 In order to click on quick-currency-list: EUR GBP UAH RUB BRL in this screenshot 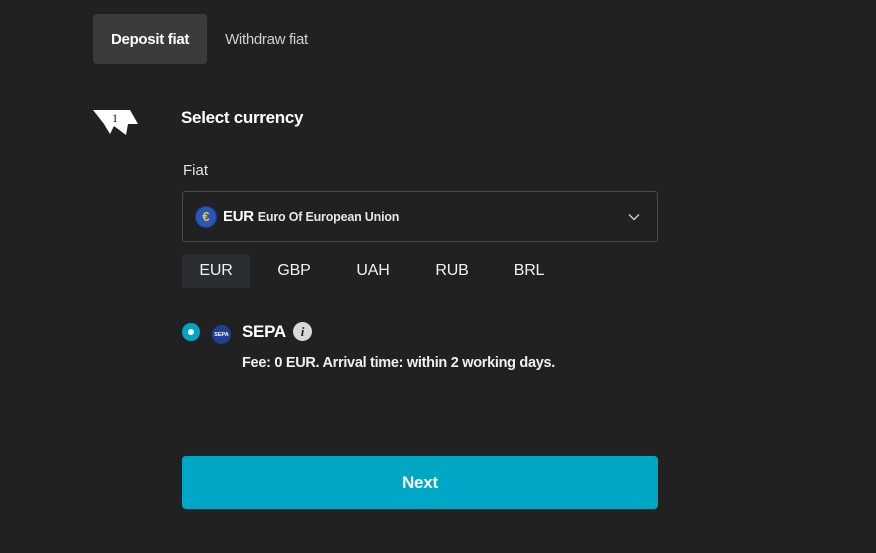, I will do `click(372, 271)`.